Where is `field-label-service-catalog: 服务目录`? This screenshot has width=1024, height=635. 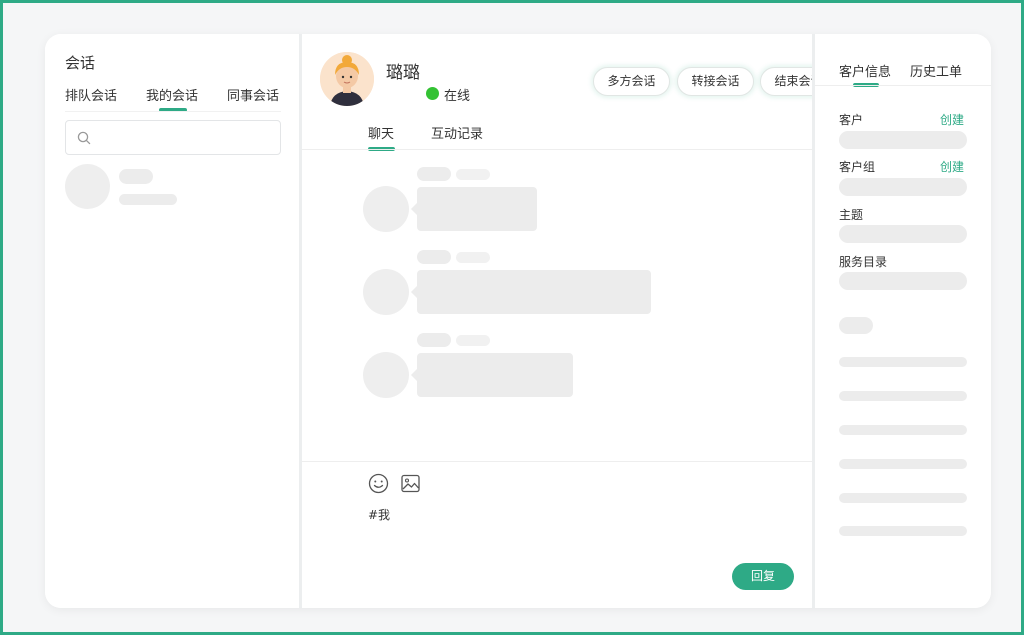
field-label-service-catalog: 服务目录 is located at coordinates (863, 262).